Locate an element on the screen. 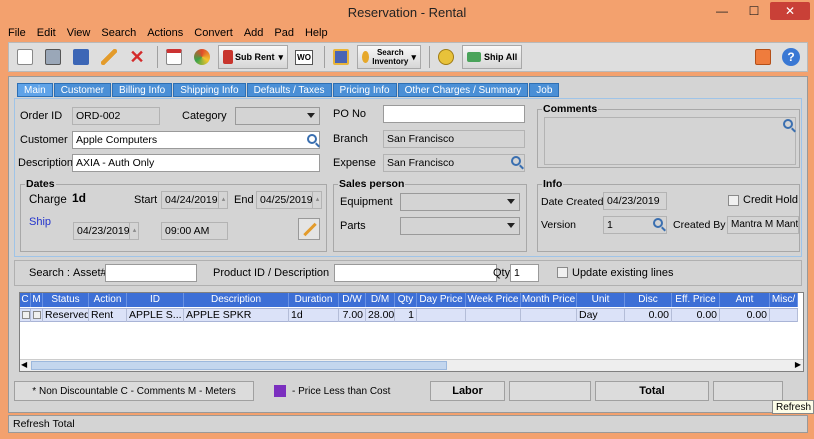  tab-job: Job is located at coordinates (544, 90).